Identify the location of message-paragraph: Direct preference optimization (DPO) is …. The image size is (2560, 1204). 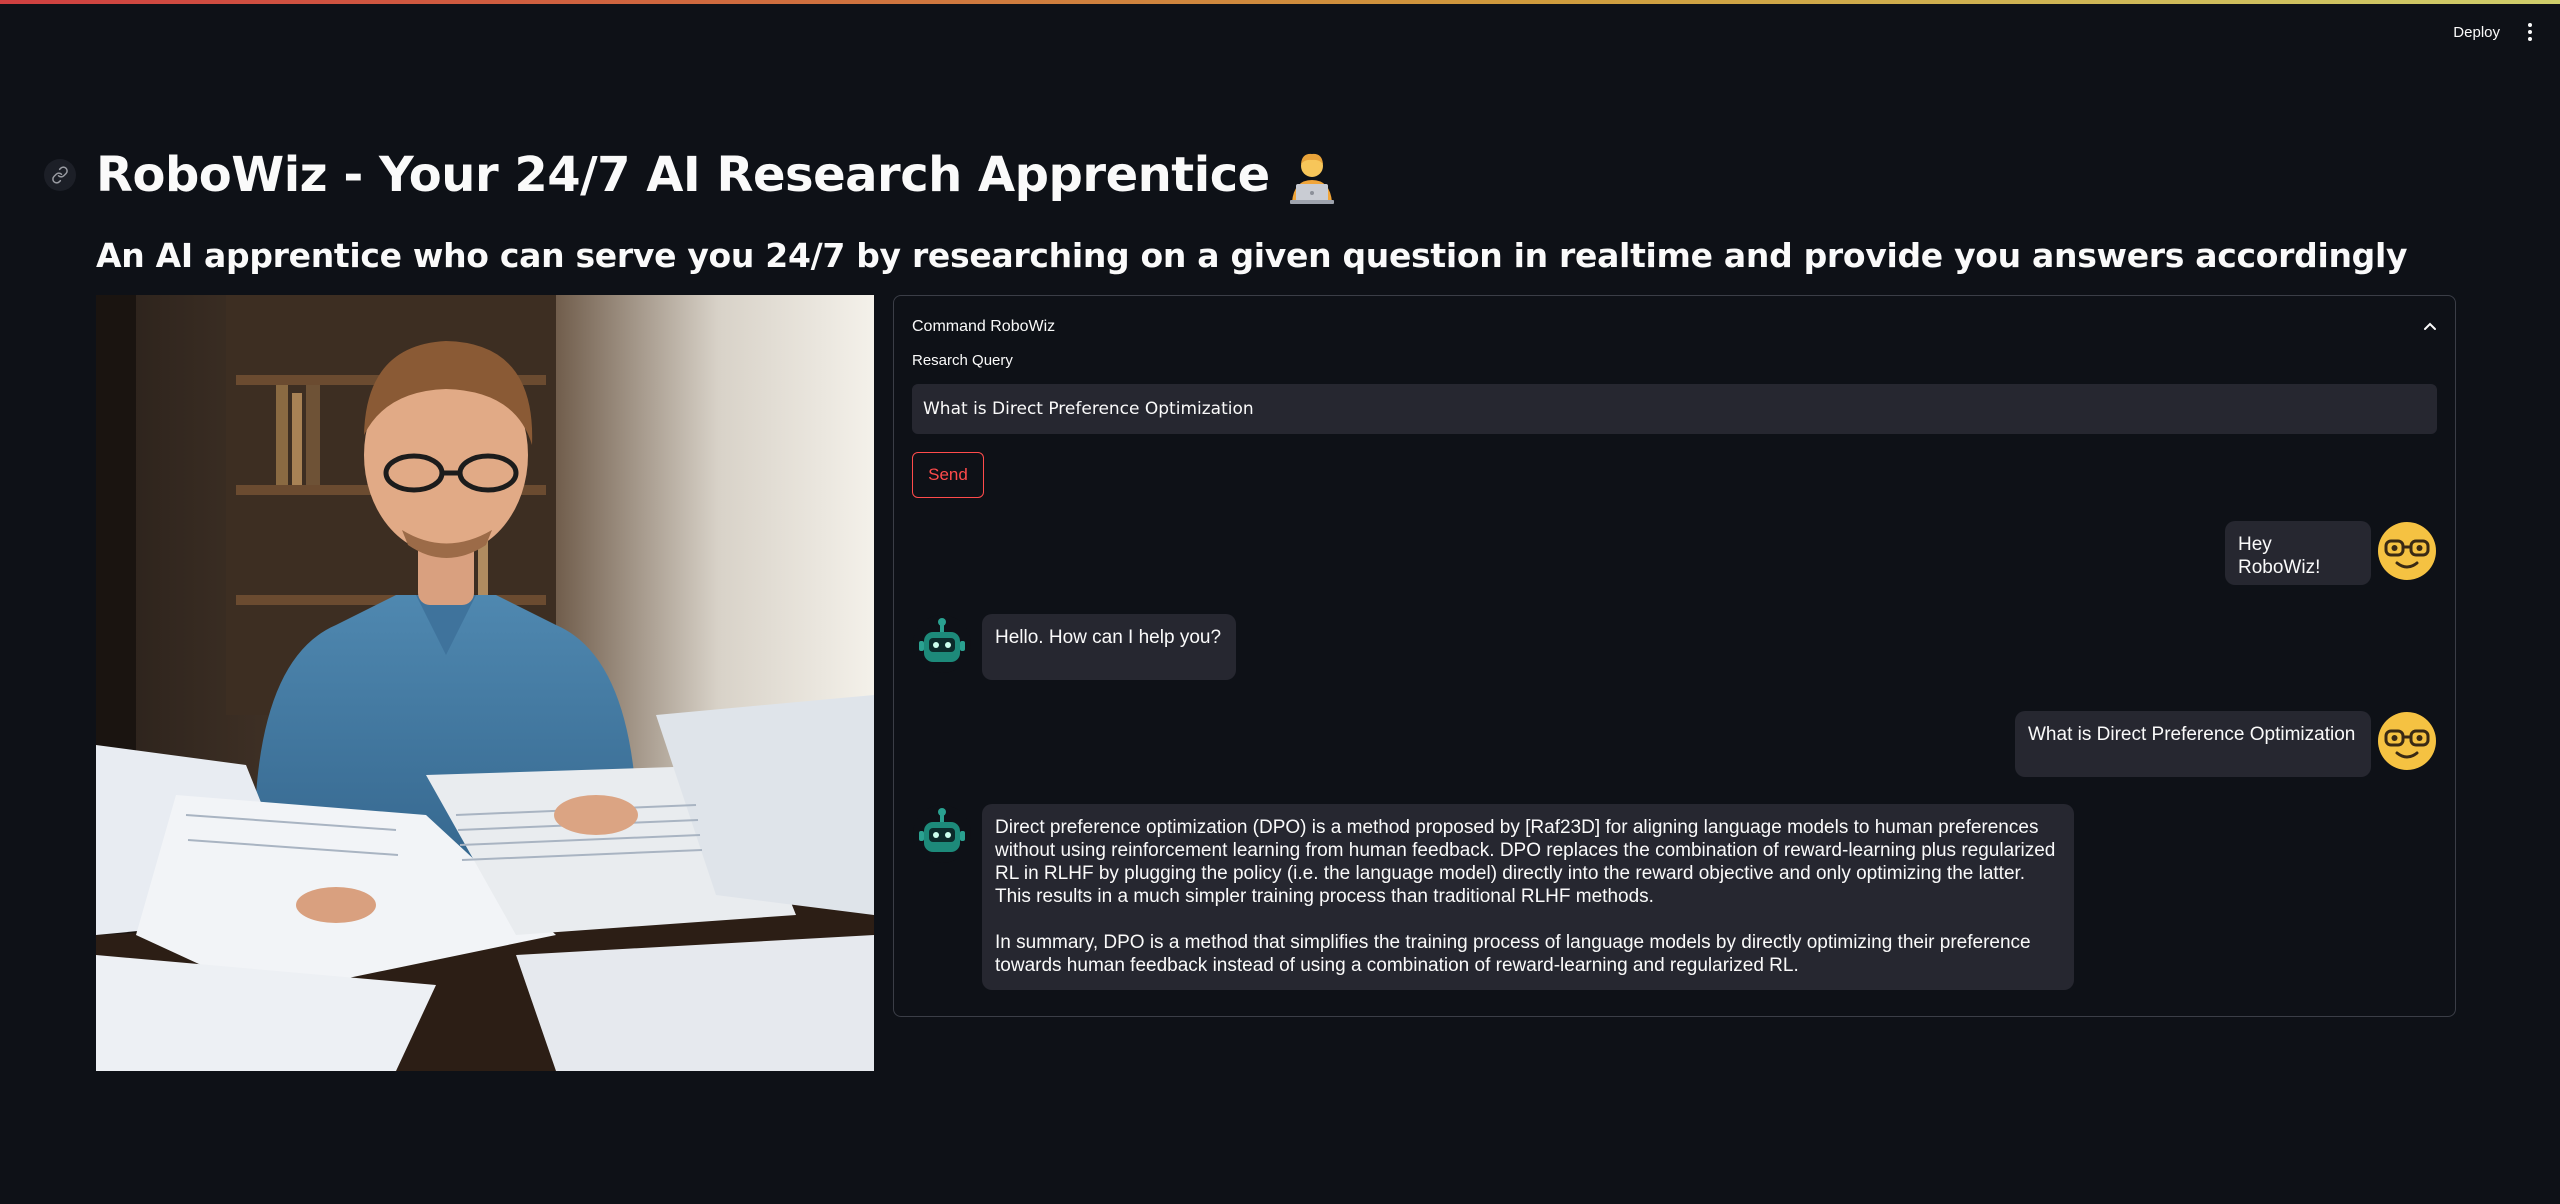
(1525, 862).